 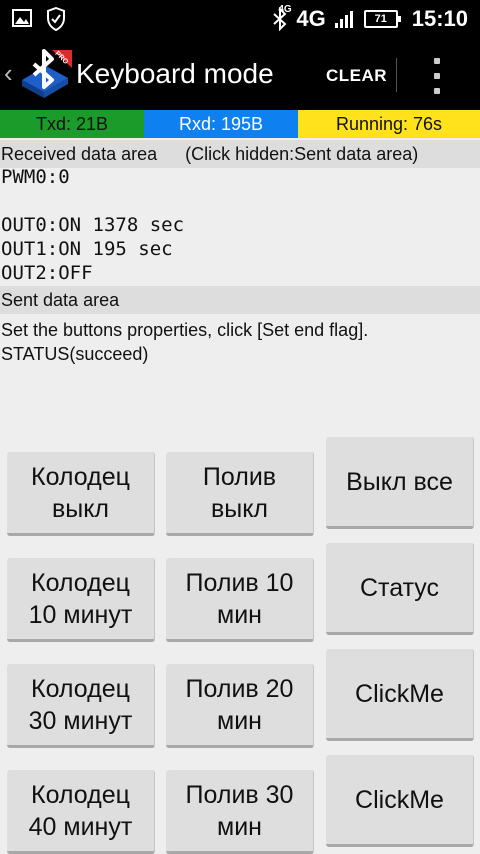 I want to click on rxd-counter: Rxd: 195B, so click(x=221, y=124).